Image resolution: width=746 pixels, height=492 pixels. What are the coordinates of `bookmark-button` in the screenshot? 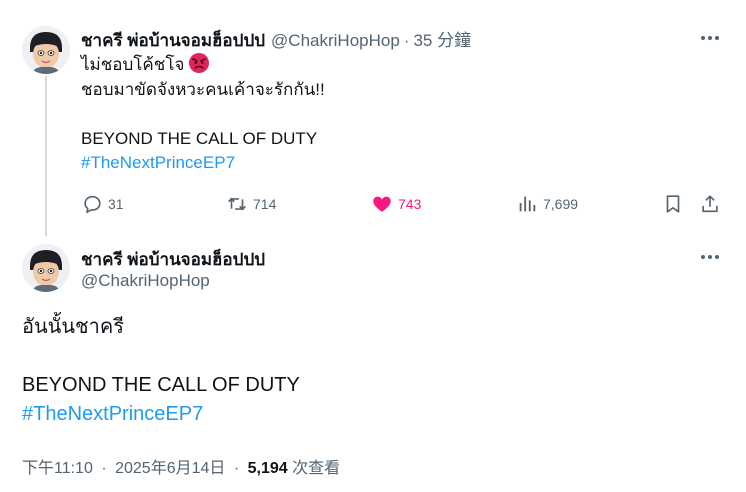 It's located at (673, 204).